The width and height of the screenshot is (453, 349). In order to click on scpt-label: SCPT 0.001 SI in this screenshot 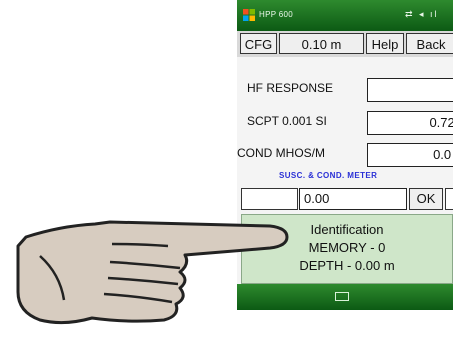, I will do `click(287, 121)`.